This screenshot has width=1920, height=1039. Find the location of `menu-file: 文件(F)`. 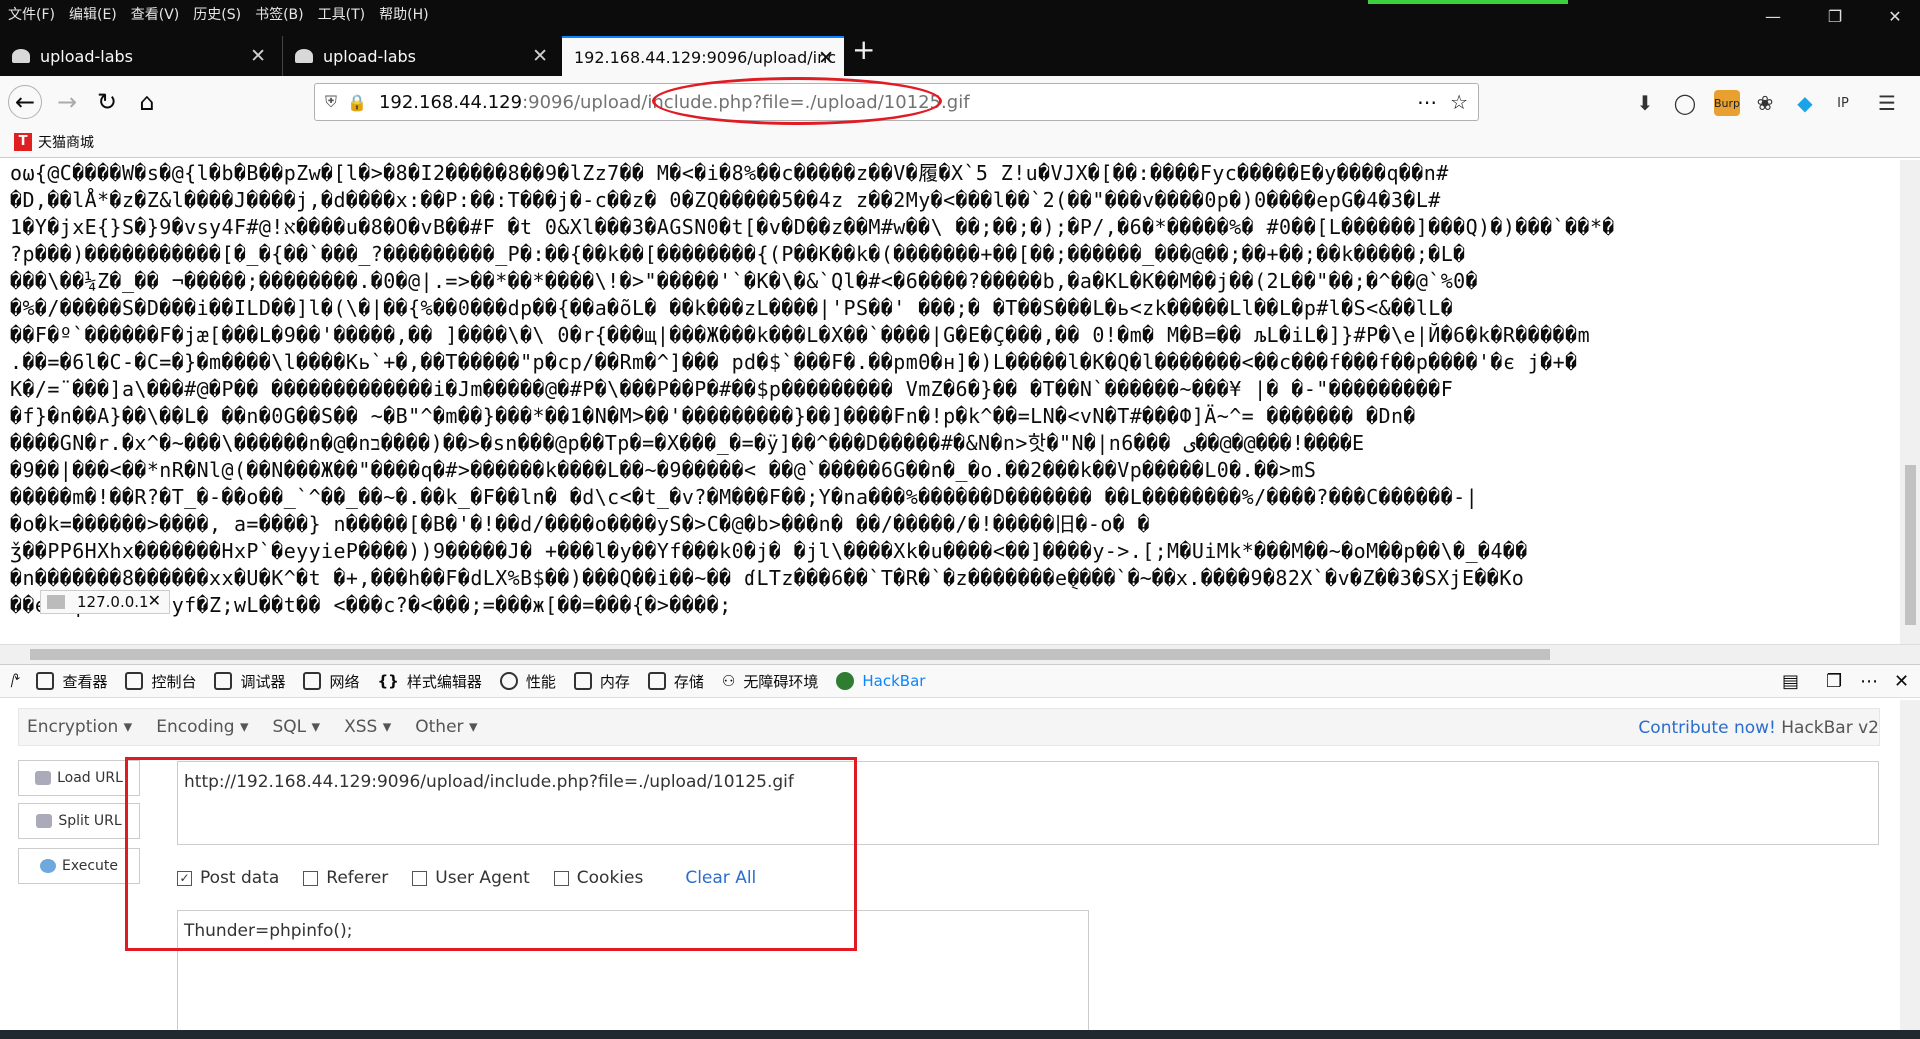

menu-file: 文件(F) is located at coordinates (31, 14).